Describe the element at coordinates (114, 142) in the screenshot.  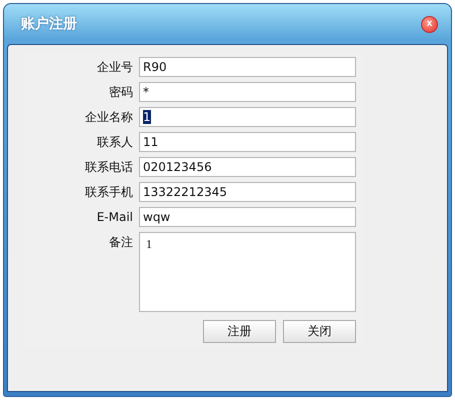
I see `field-label: 联系人` at that location.